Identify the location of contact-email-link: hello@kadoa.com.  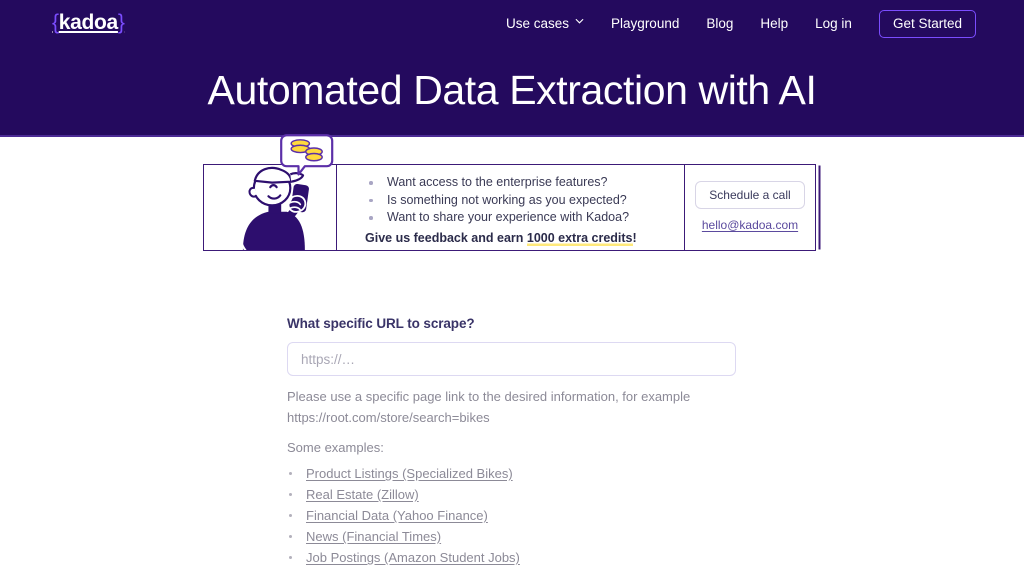
(750, 225).